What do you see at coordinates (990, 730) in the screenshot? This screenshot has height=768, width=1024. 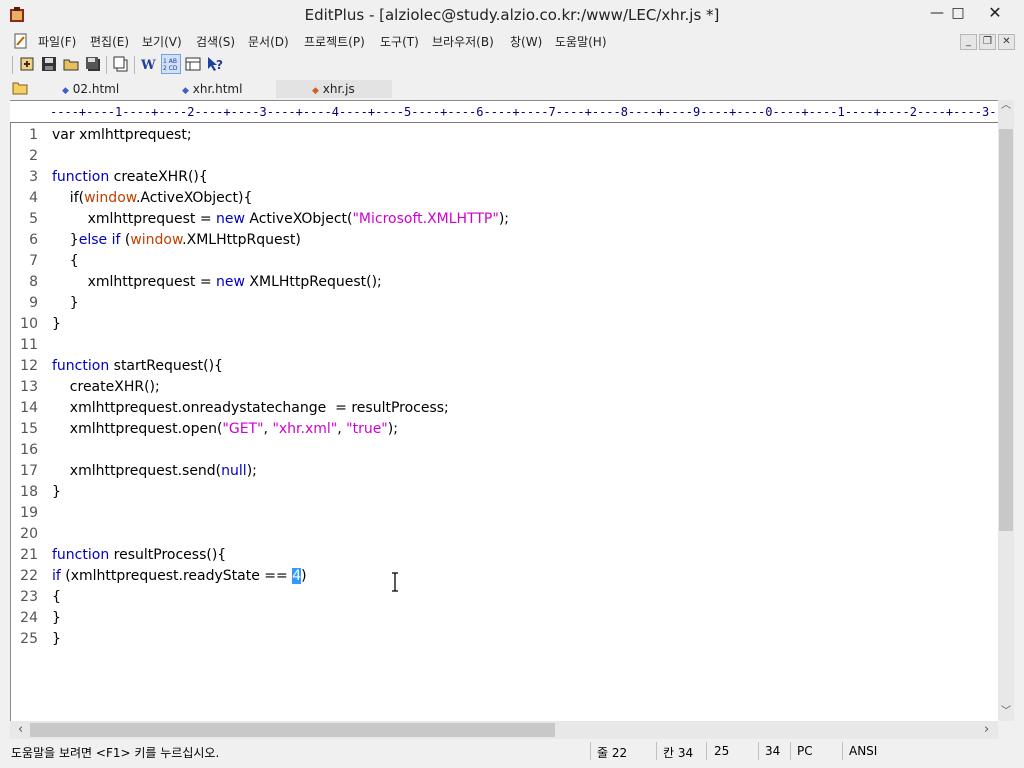 I see `scroll-right-arrow-icon: ›` at bounding box center [990, 730].